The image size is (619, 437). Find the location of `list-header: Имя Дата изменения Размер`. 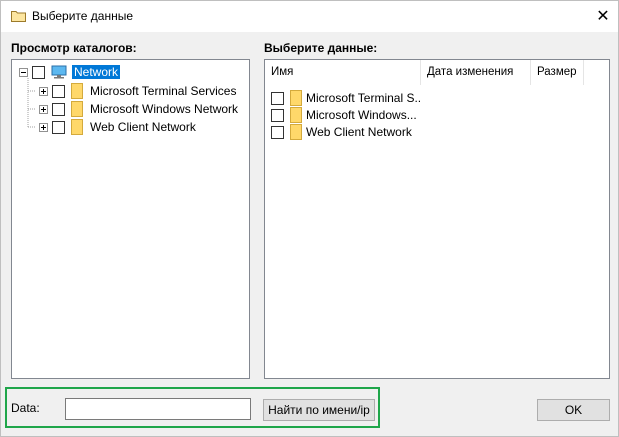

list-header: Имя Дата изменения Размер is located at coordinates (437, 72).